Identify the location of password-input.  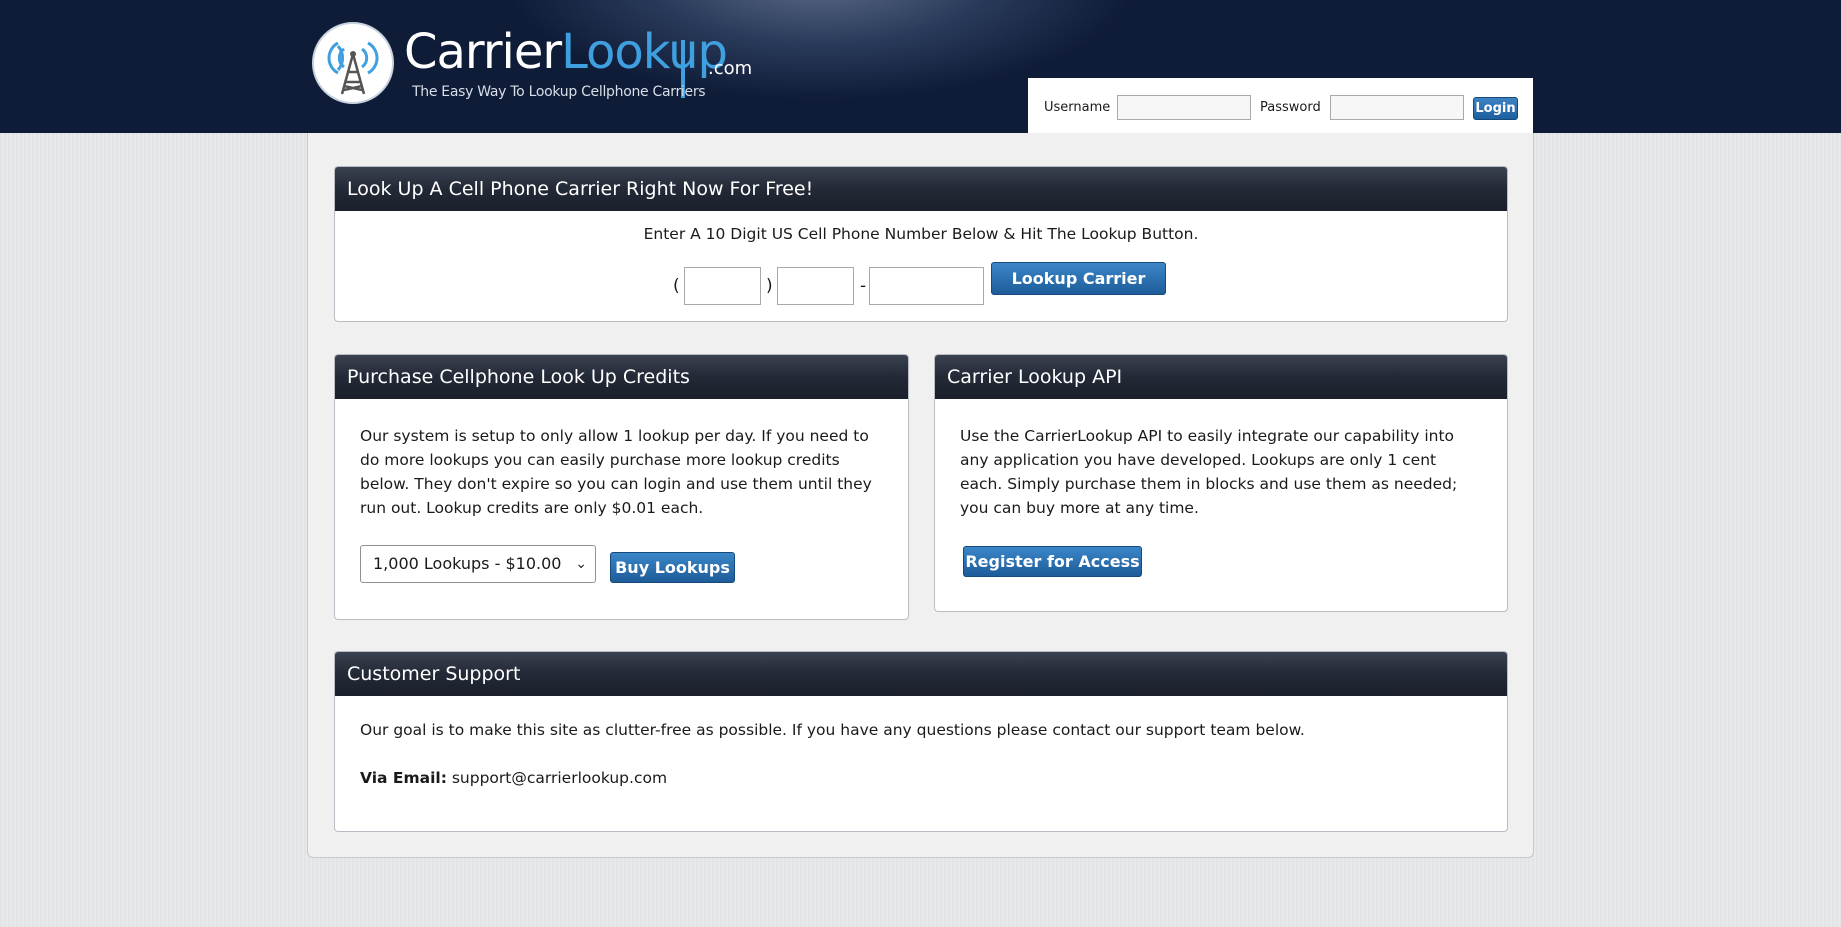
(1397, 107).